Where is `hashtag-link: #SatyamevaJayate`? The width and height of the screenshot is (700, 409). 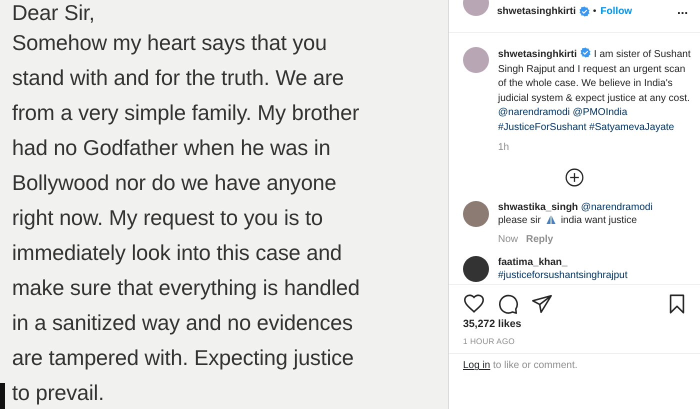
hashtag-link: #SatyamevaJayate is located at coordinates (631, 127).